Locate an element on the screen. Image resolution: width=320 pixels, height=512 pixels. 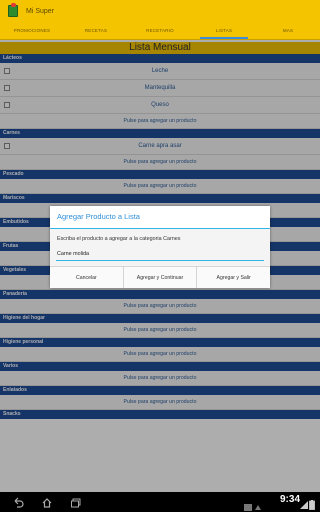
cancel-button: Cancelar is located at coordinates (87, 277).